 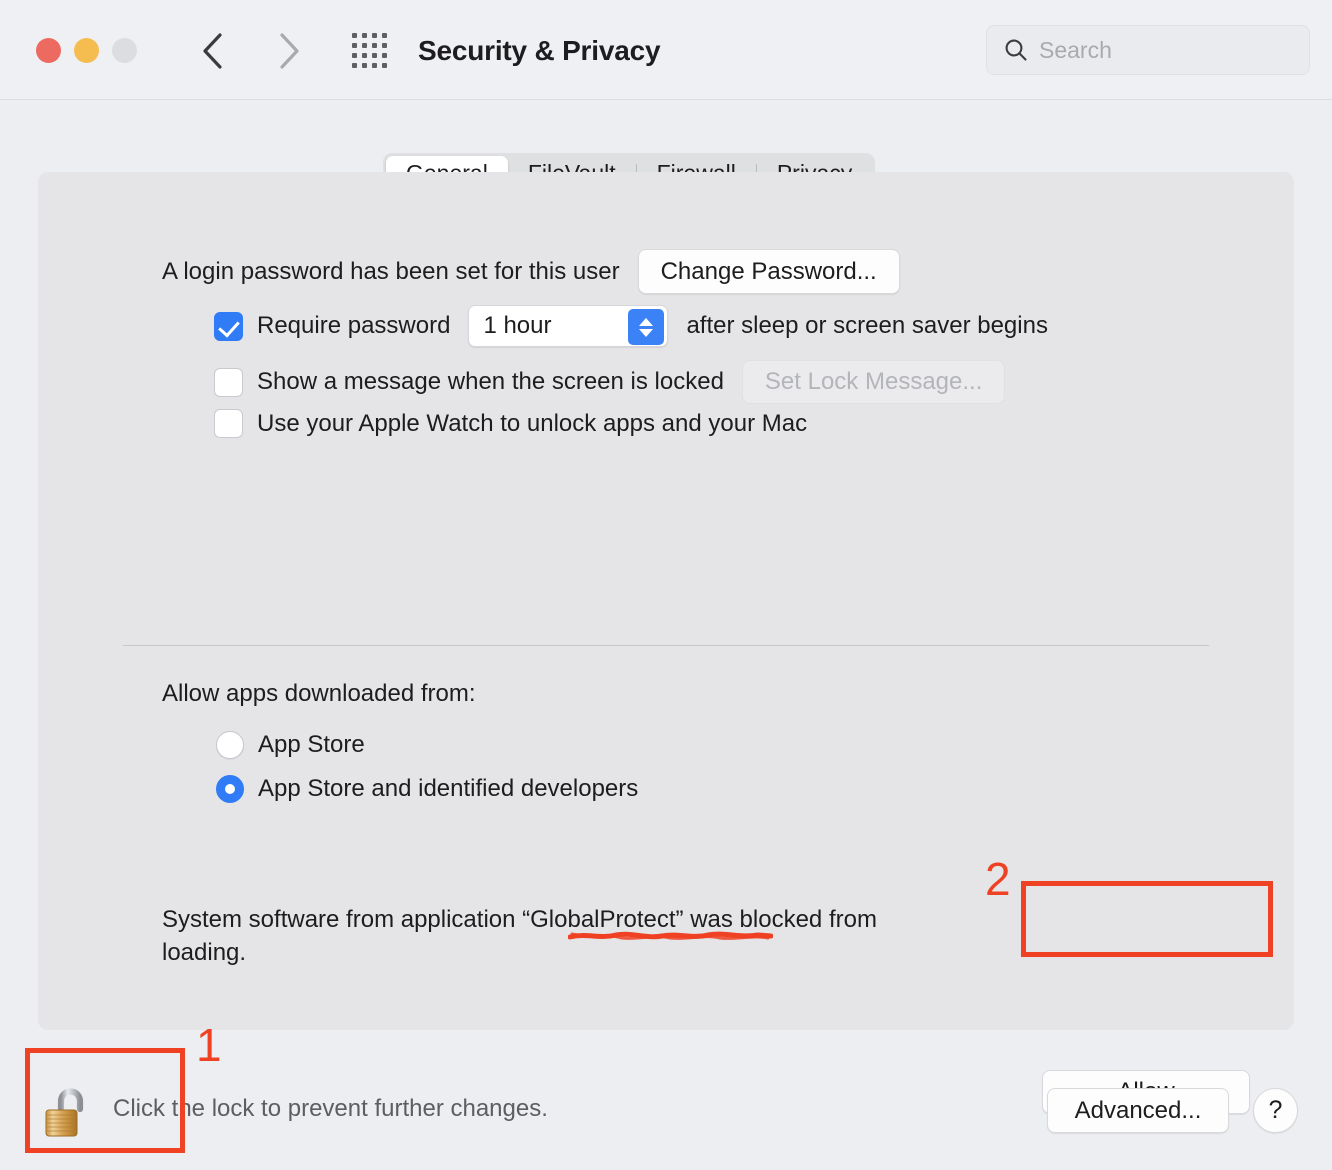 I want to click on apple-watch-checkbox, so click(x=228, y=423).